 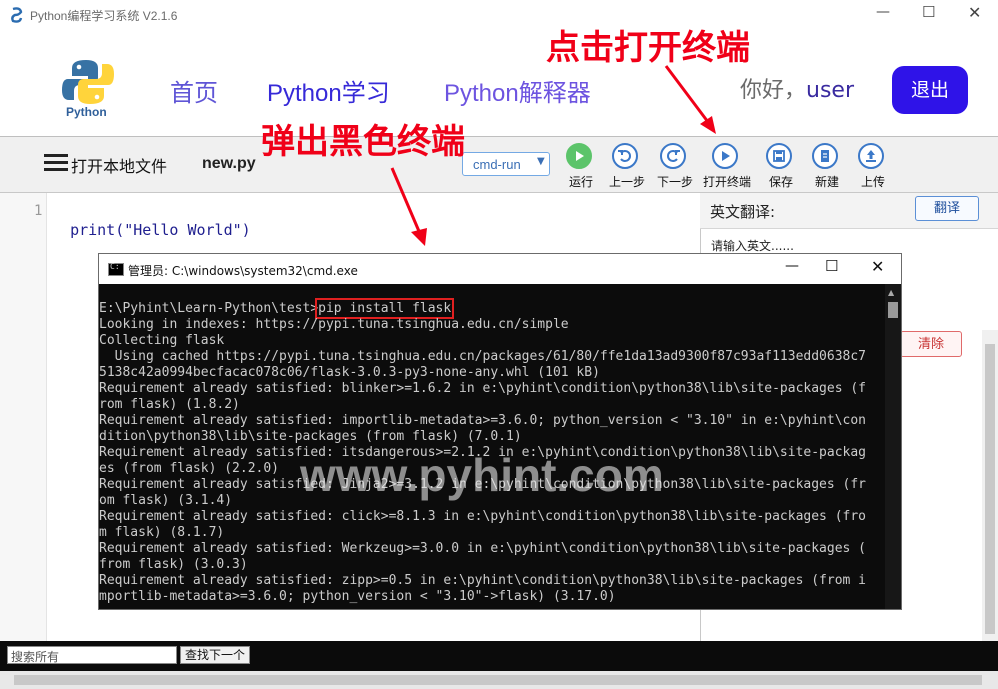 I want to click on run-button: 运行, so click(x=581, y=164).